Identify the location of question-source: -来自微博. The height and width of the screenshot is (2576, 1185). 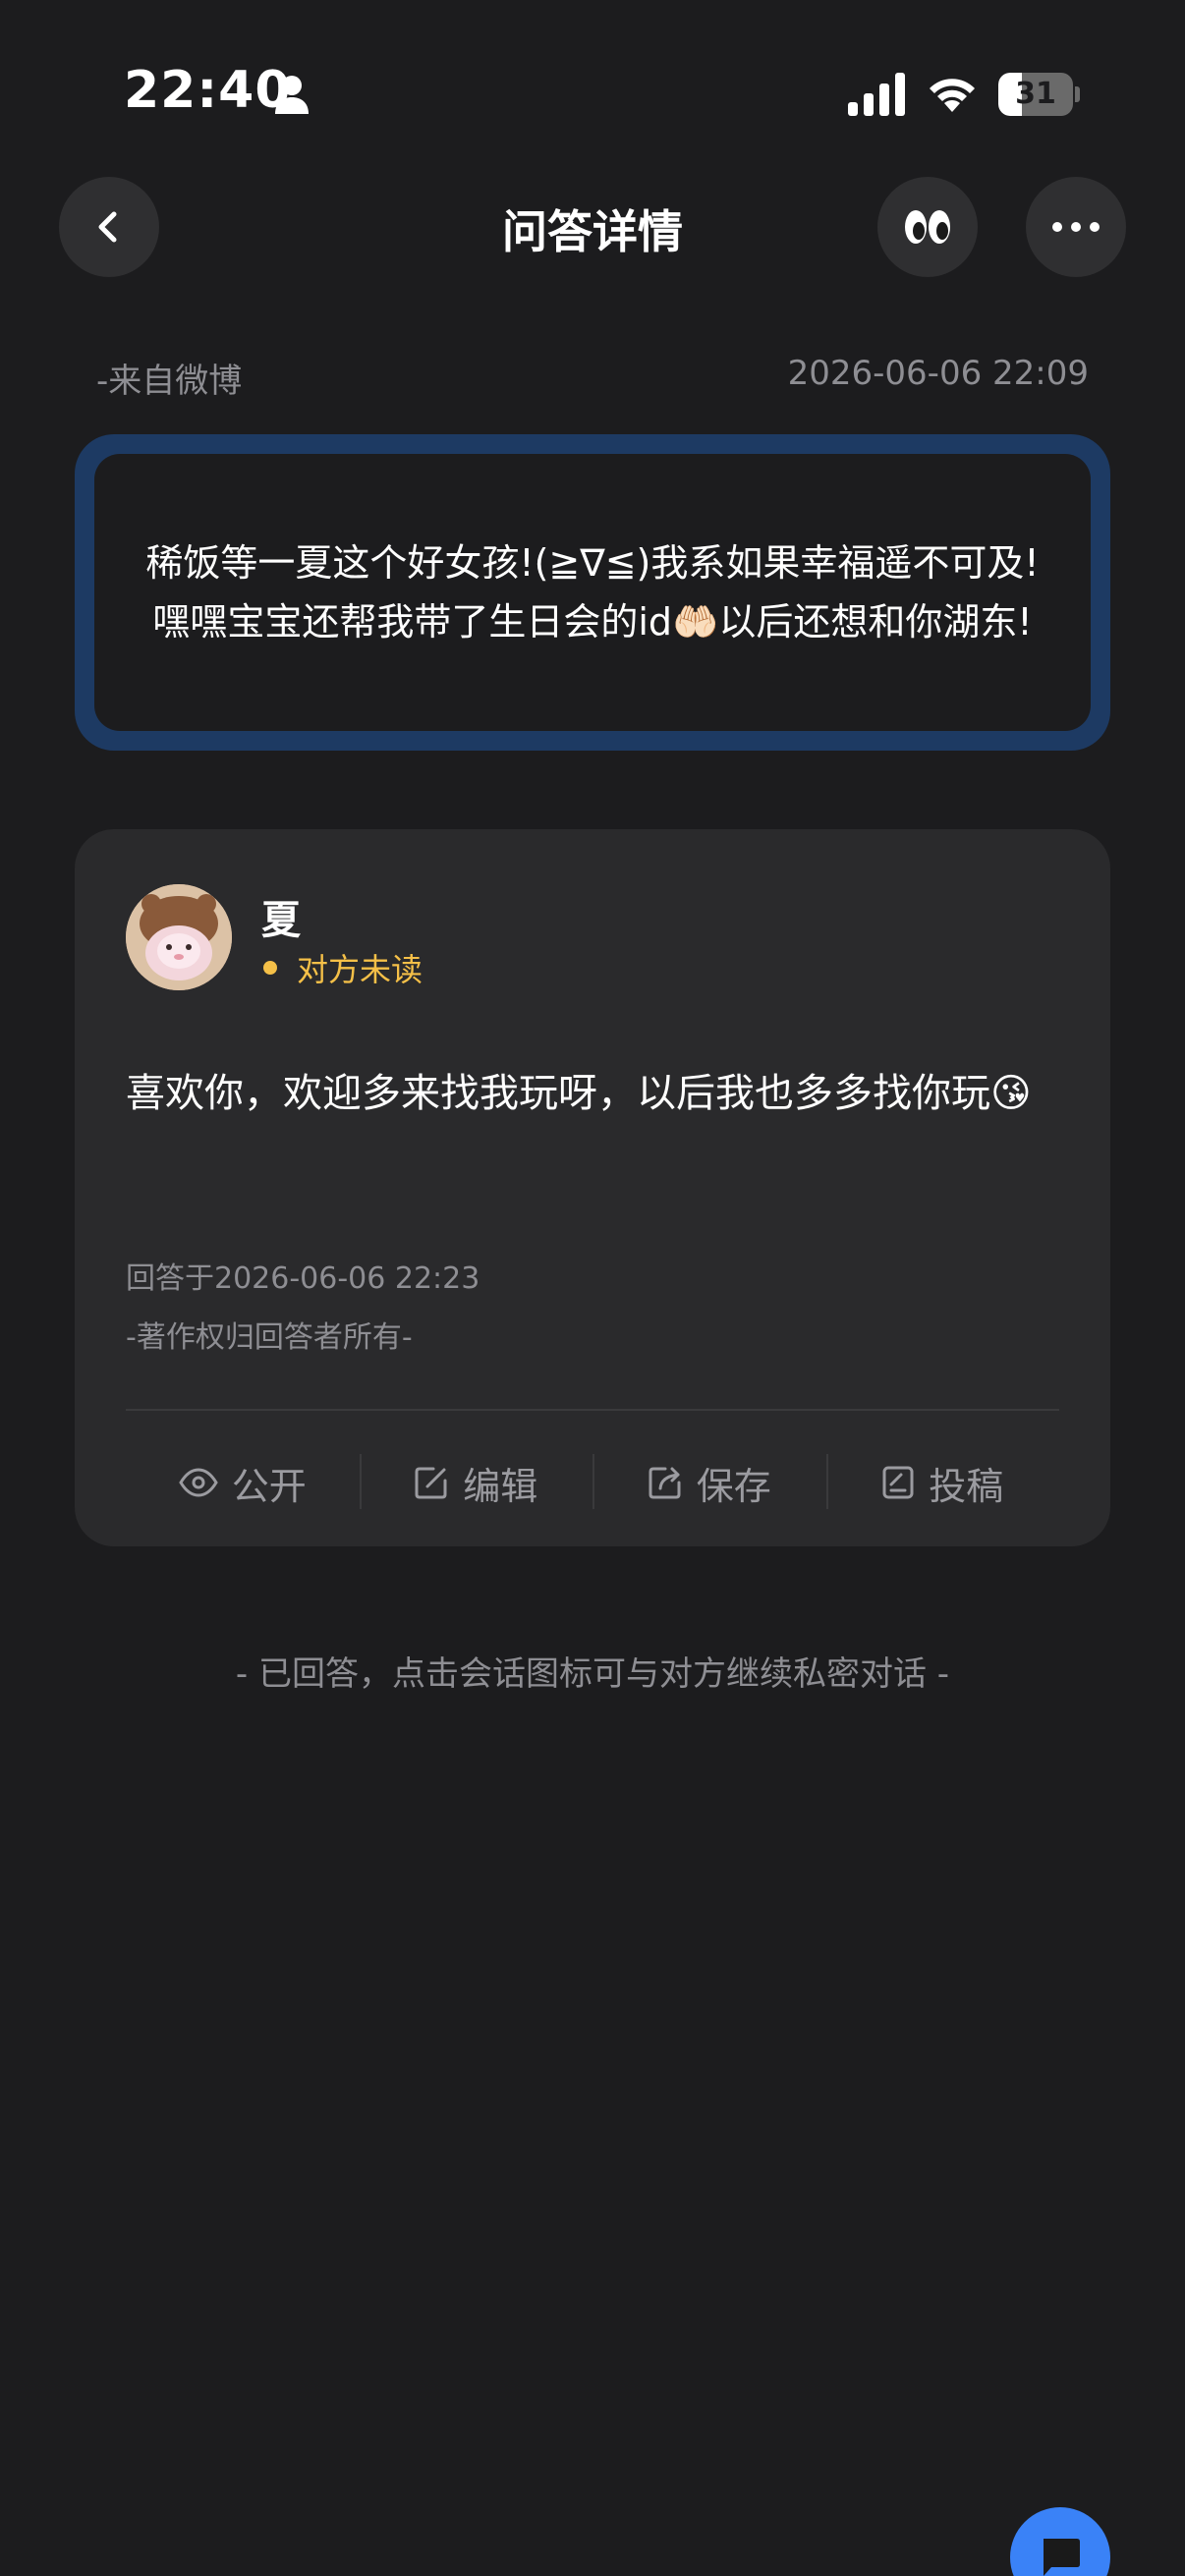
(169, 381).